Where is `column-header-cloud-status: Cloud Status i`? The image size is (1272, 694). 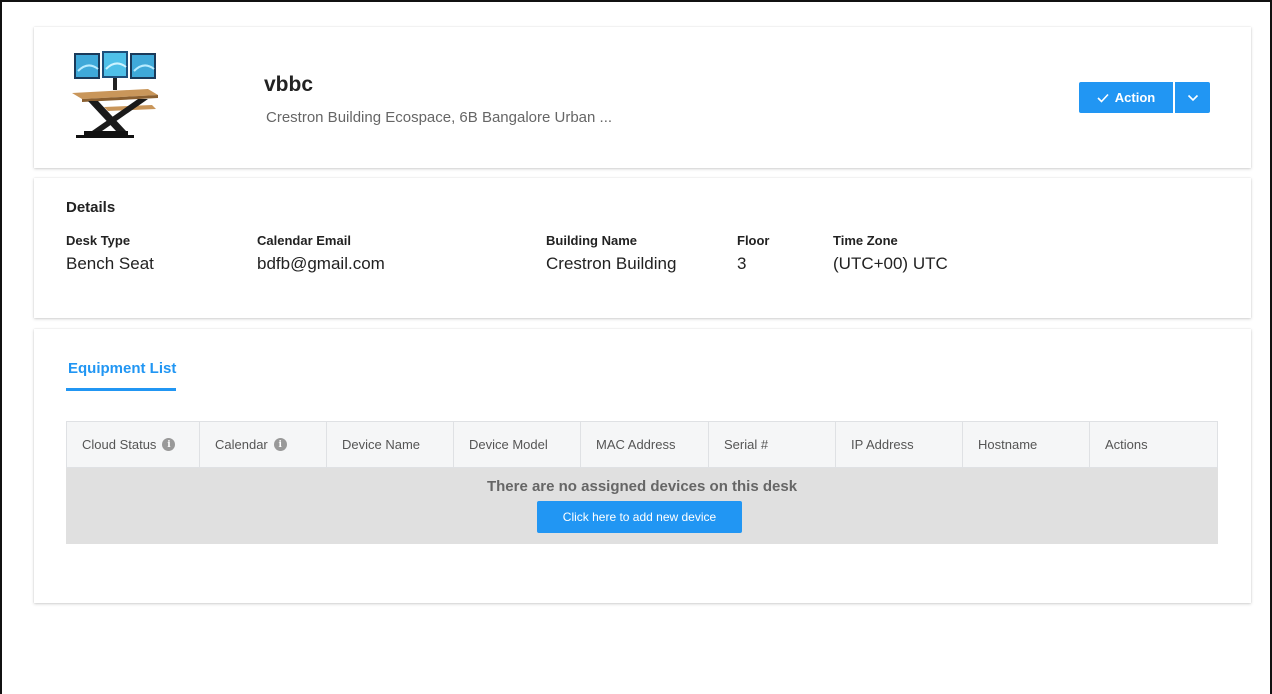
column-header-cloud-status: Cloud Status i is located at coordinates (133, 444).